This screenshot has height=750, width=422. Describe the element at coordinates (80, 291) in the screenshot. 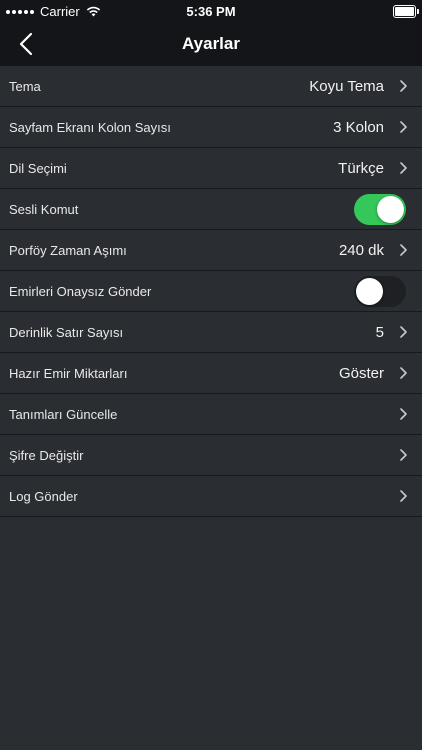

I see `setting-label: Emirleri Onaysız Gönder` at that location.